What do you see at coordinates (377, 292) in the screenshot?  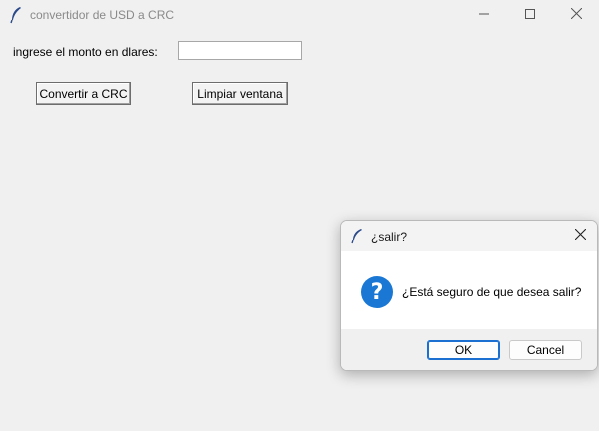 I see `question-icon: ?` at bounding box center [377, 292].